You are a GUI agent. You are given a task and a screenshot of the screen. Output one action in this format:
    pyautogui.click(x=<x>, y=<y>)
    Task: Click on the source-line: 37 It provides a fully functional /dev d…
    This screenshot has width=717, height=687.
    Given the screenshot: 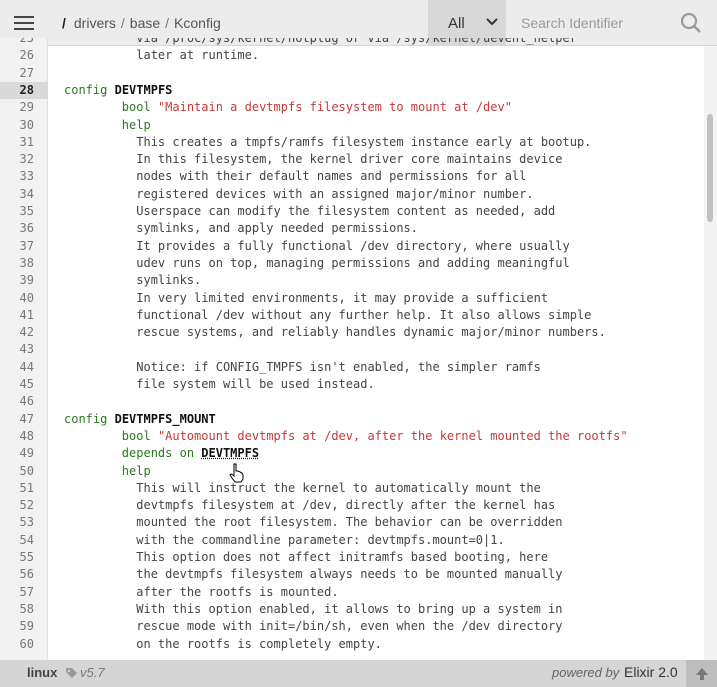 What is the action you would take?
    pyautogui.click(x=352, y=246)
    